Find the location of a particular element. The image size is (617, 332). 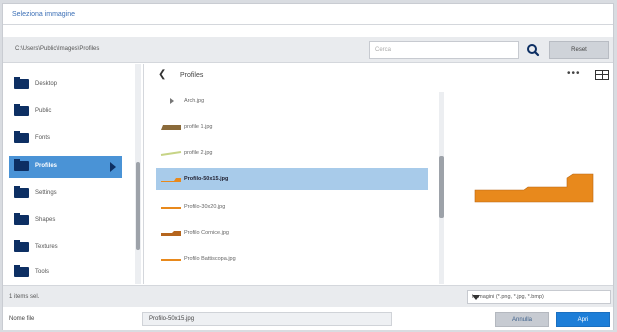

sidebar-item-profiles: Profiles is located at coordinates (65, 167).